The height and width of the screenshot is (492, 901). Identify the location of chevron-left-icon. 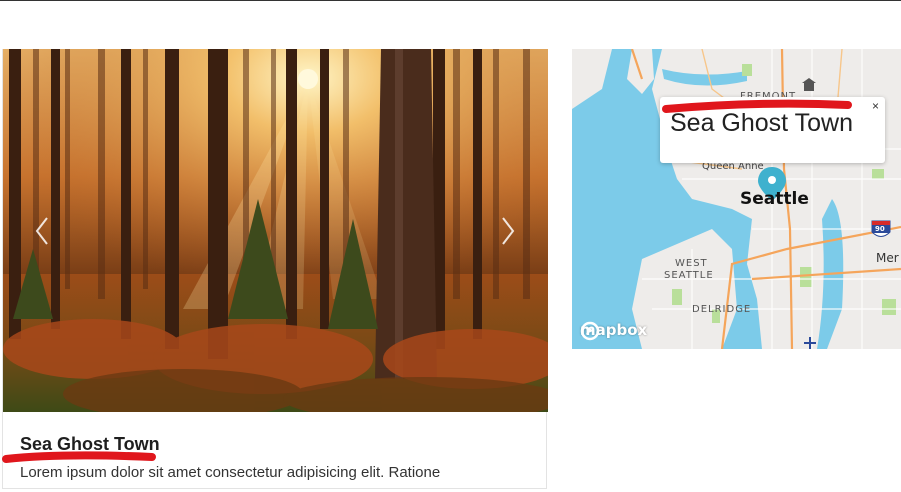
(41, 231).